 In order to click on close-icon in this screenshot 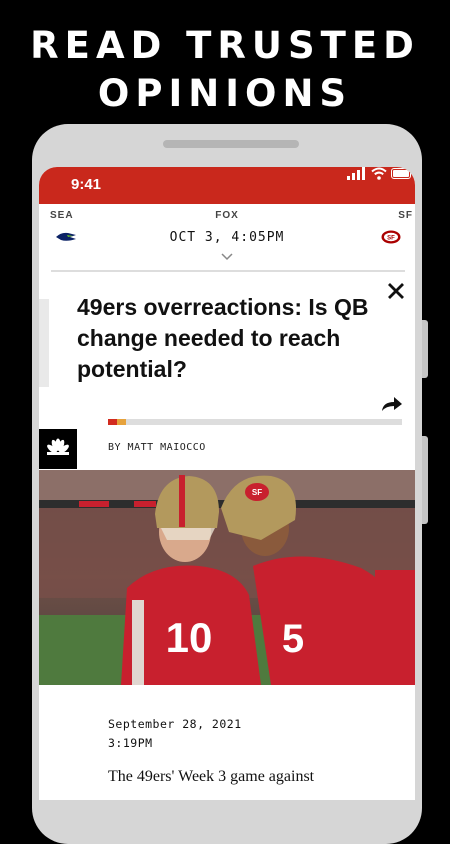, I will do `click(396, 291)`.